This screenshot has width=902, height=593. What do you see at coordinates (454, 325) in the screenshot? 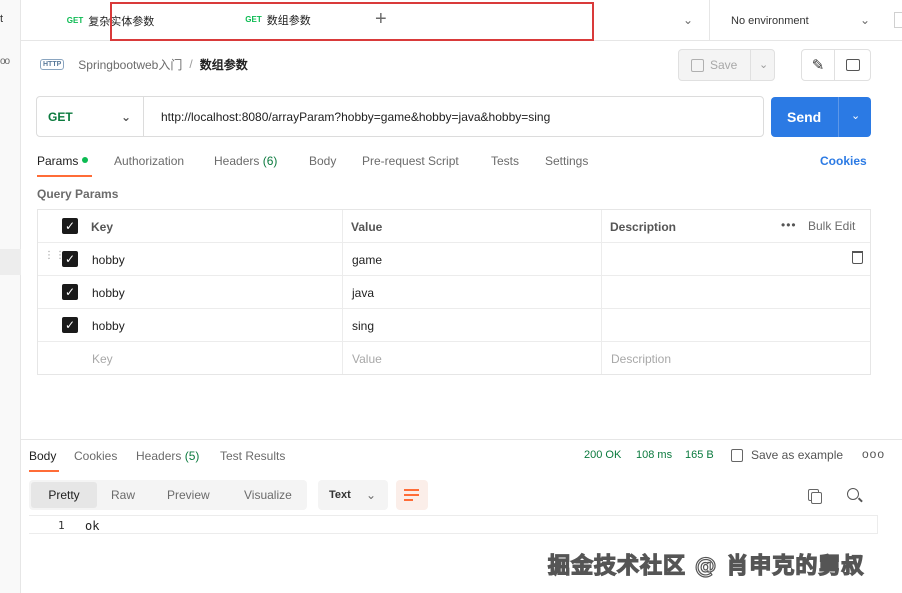
I see `table-row: ✓ hobby sing` at bounding box center [454, 325].